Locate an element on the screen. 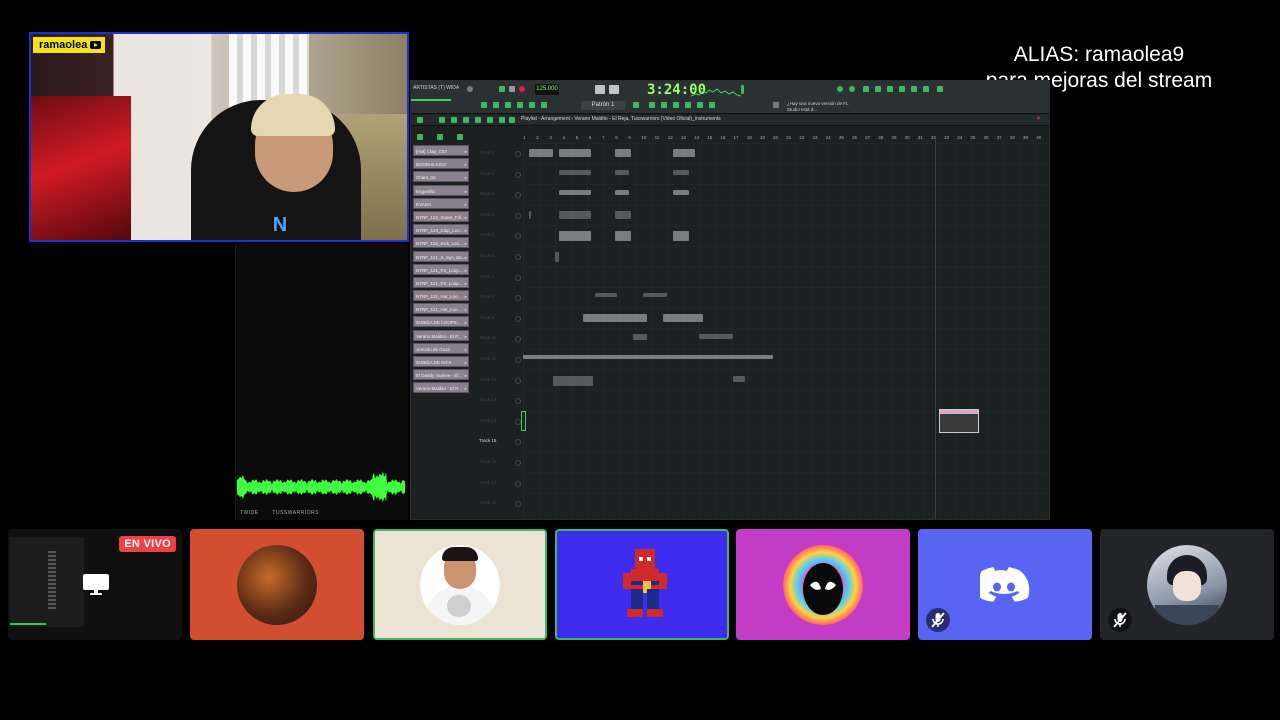 The width and height of the screenshot is (1280, 720). track-header: Track 3 is located at coordinates (500, 194).